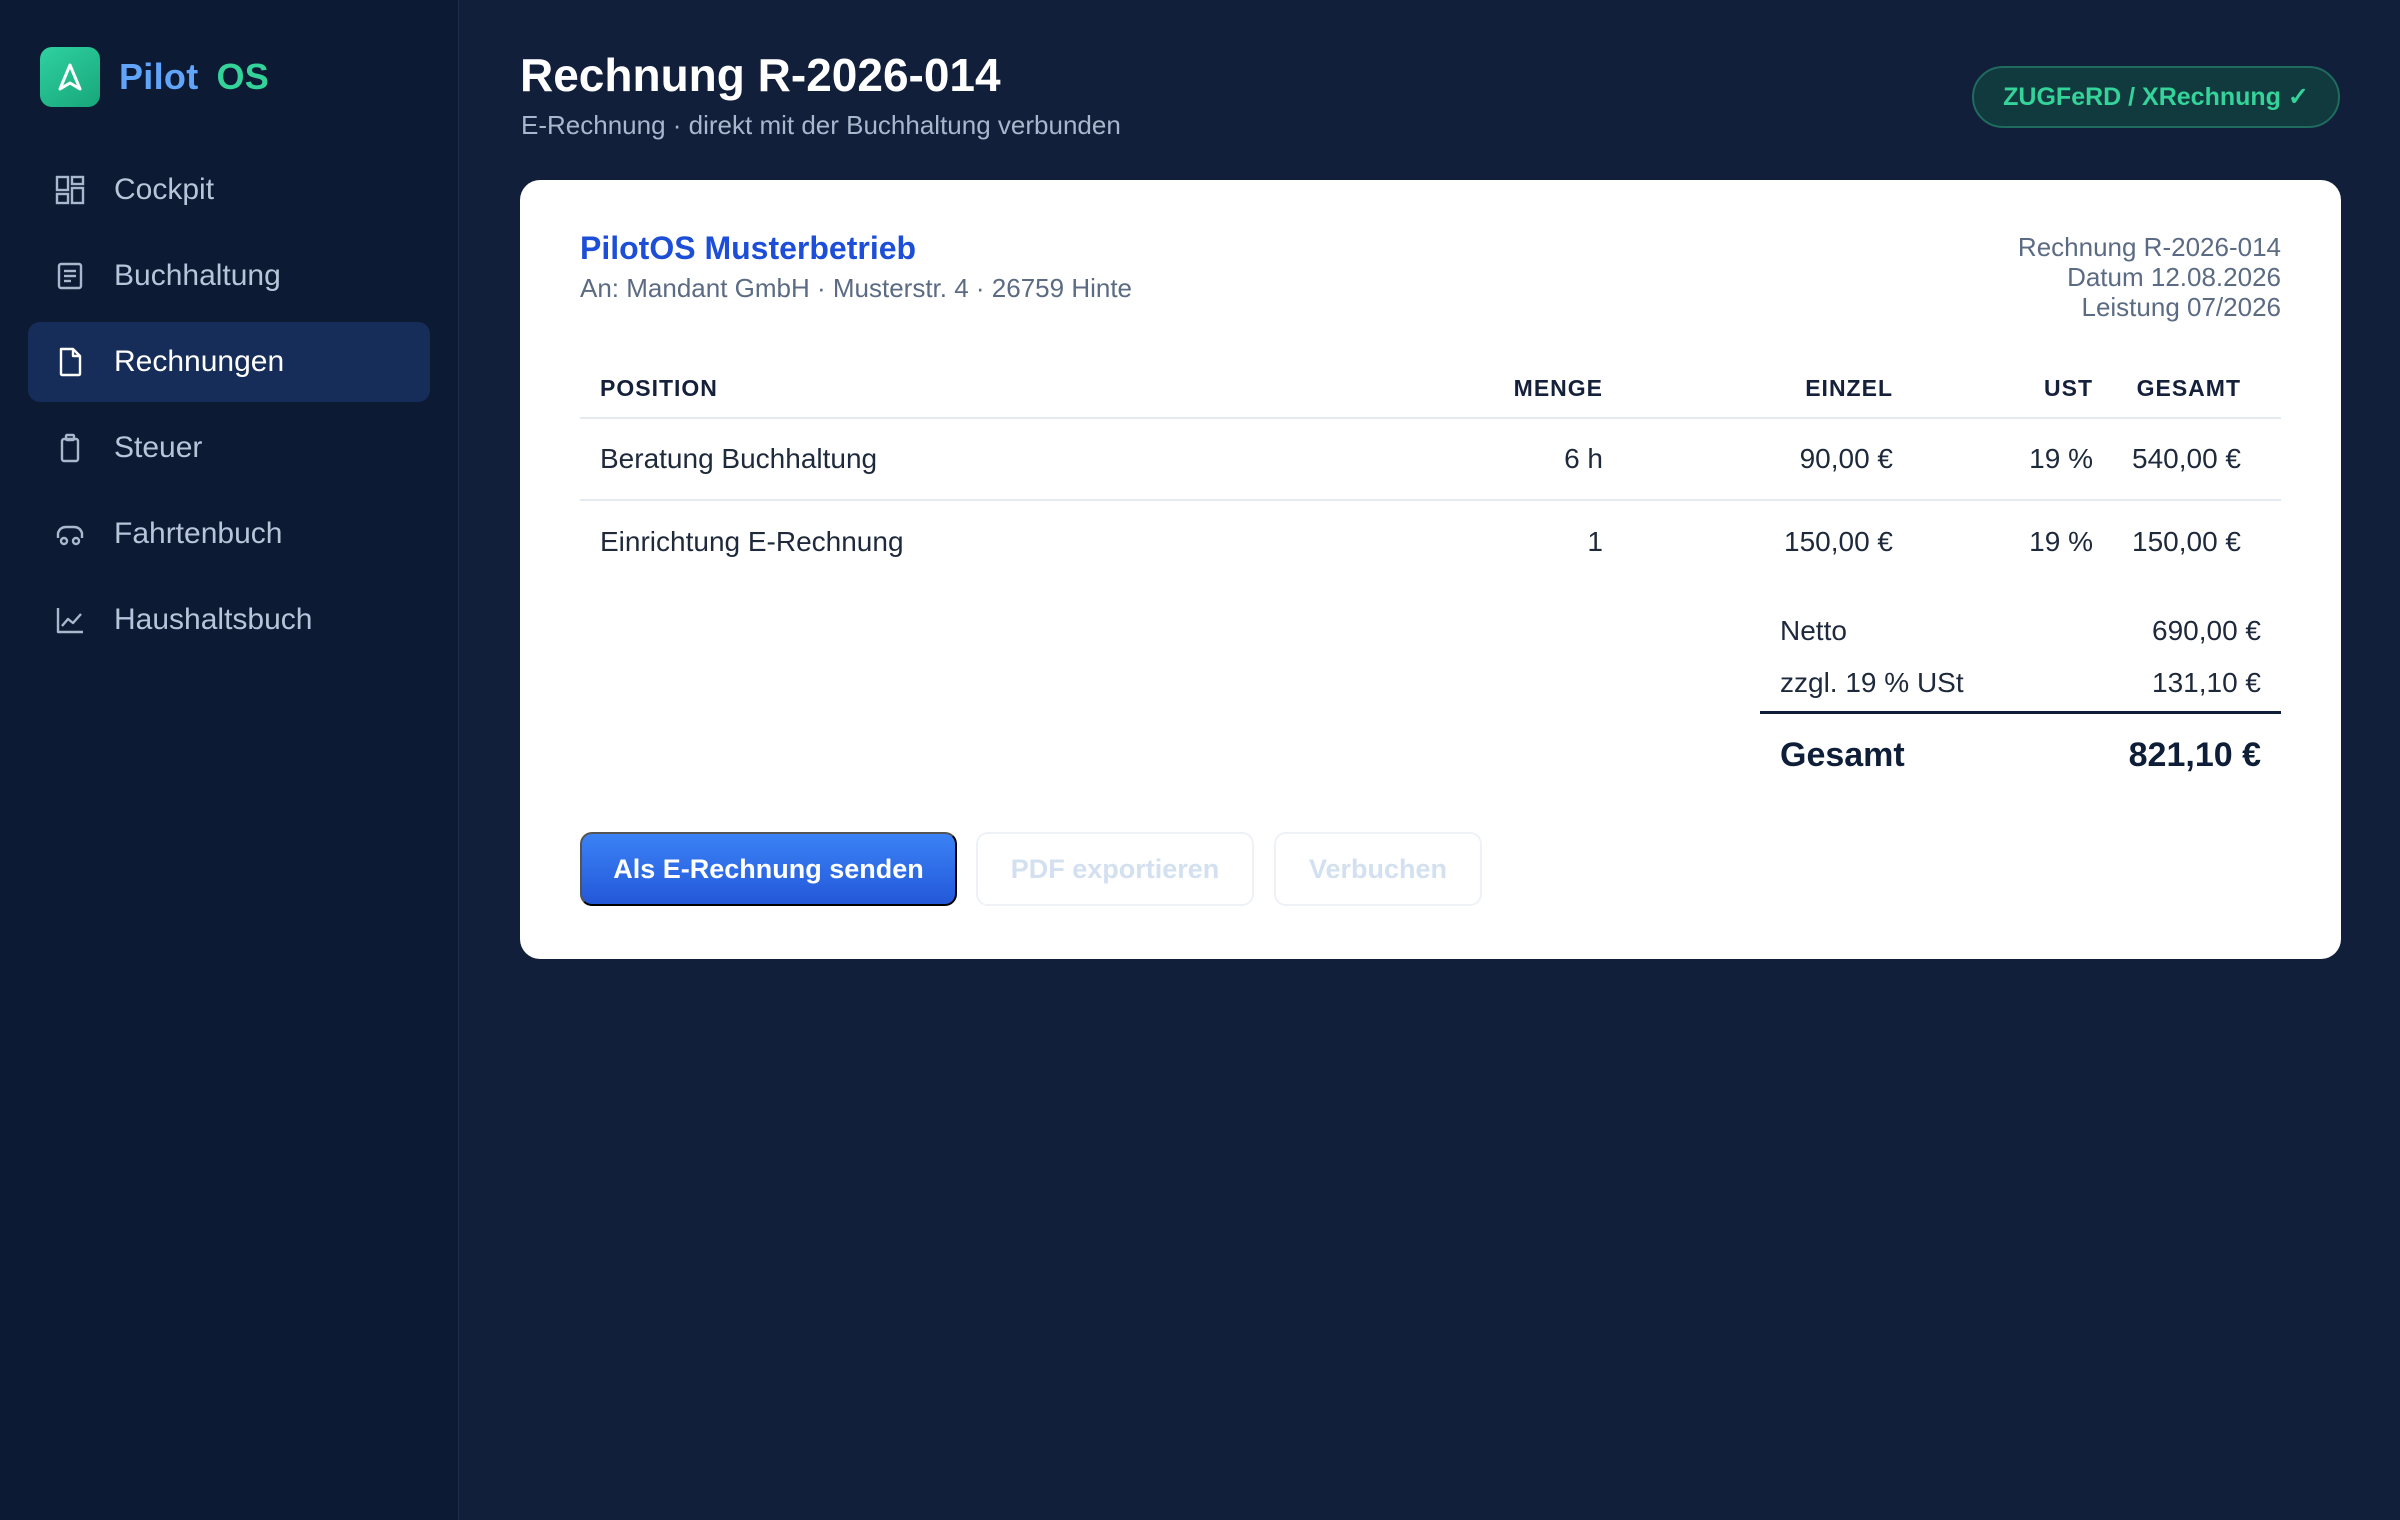  I want to click on cell-position: Einrichtung E-Rechnung, so click(752, 541).